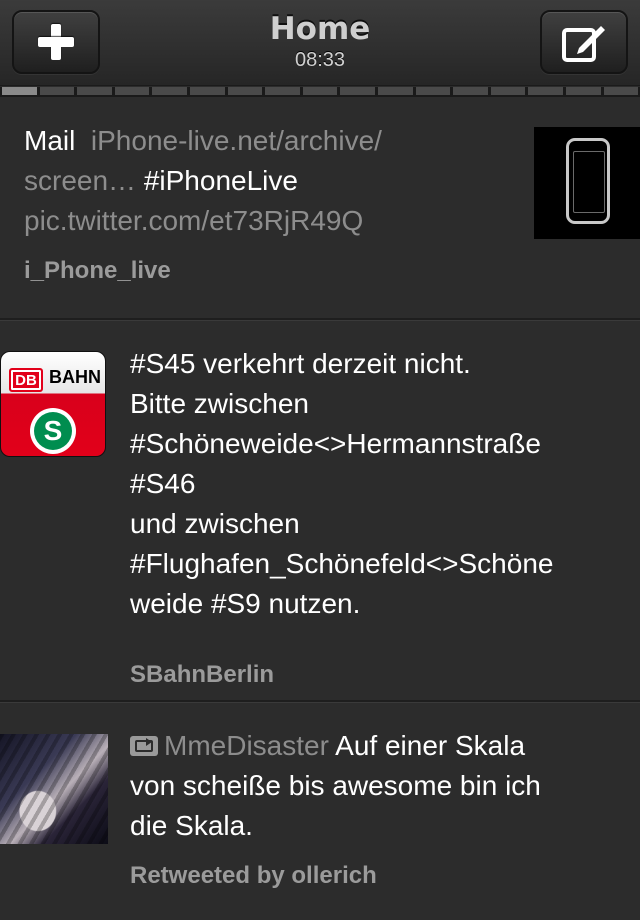 This screenshot has height=920, width=640. What do you see at coordinates (300, 363) in the screenshot?
I see `tweet-line: #S45 verkehrt derzeit nicht.` at bounding box center [300, 363].